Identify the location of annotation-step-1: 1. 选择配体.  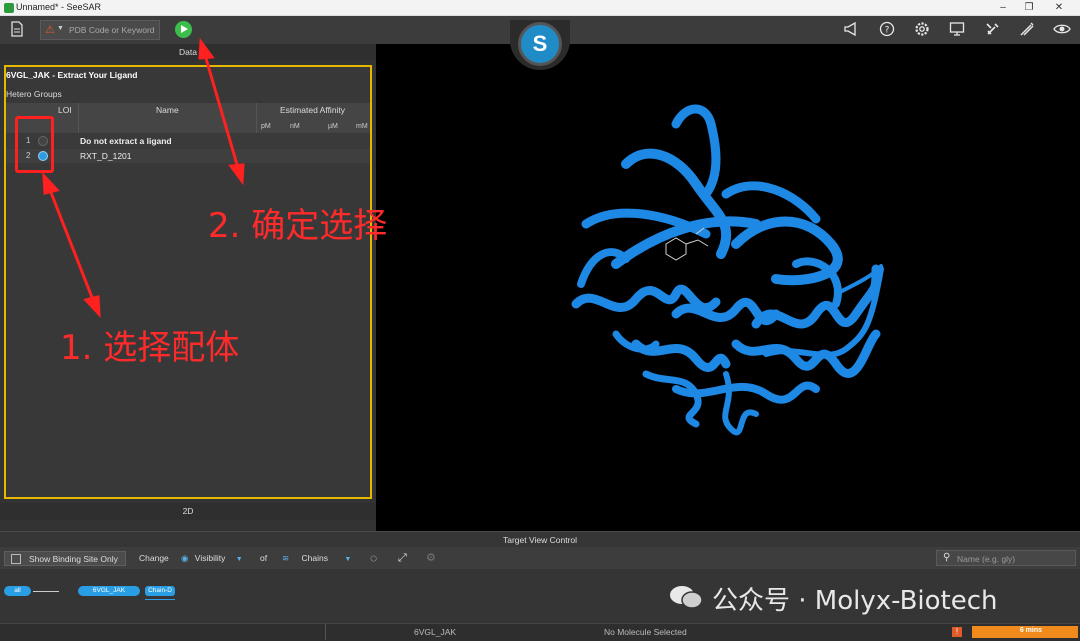
(150, 348).